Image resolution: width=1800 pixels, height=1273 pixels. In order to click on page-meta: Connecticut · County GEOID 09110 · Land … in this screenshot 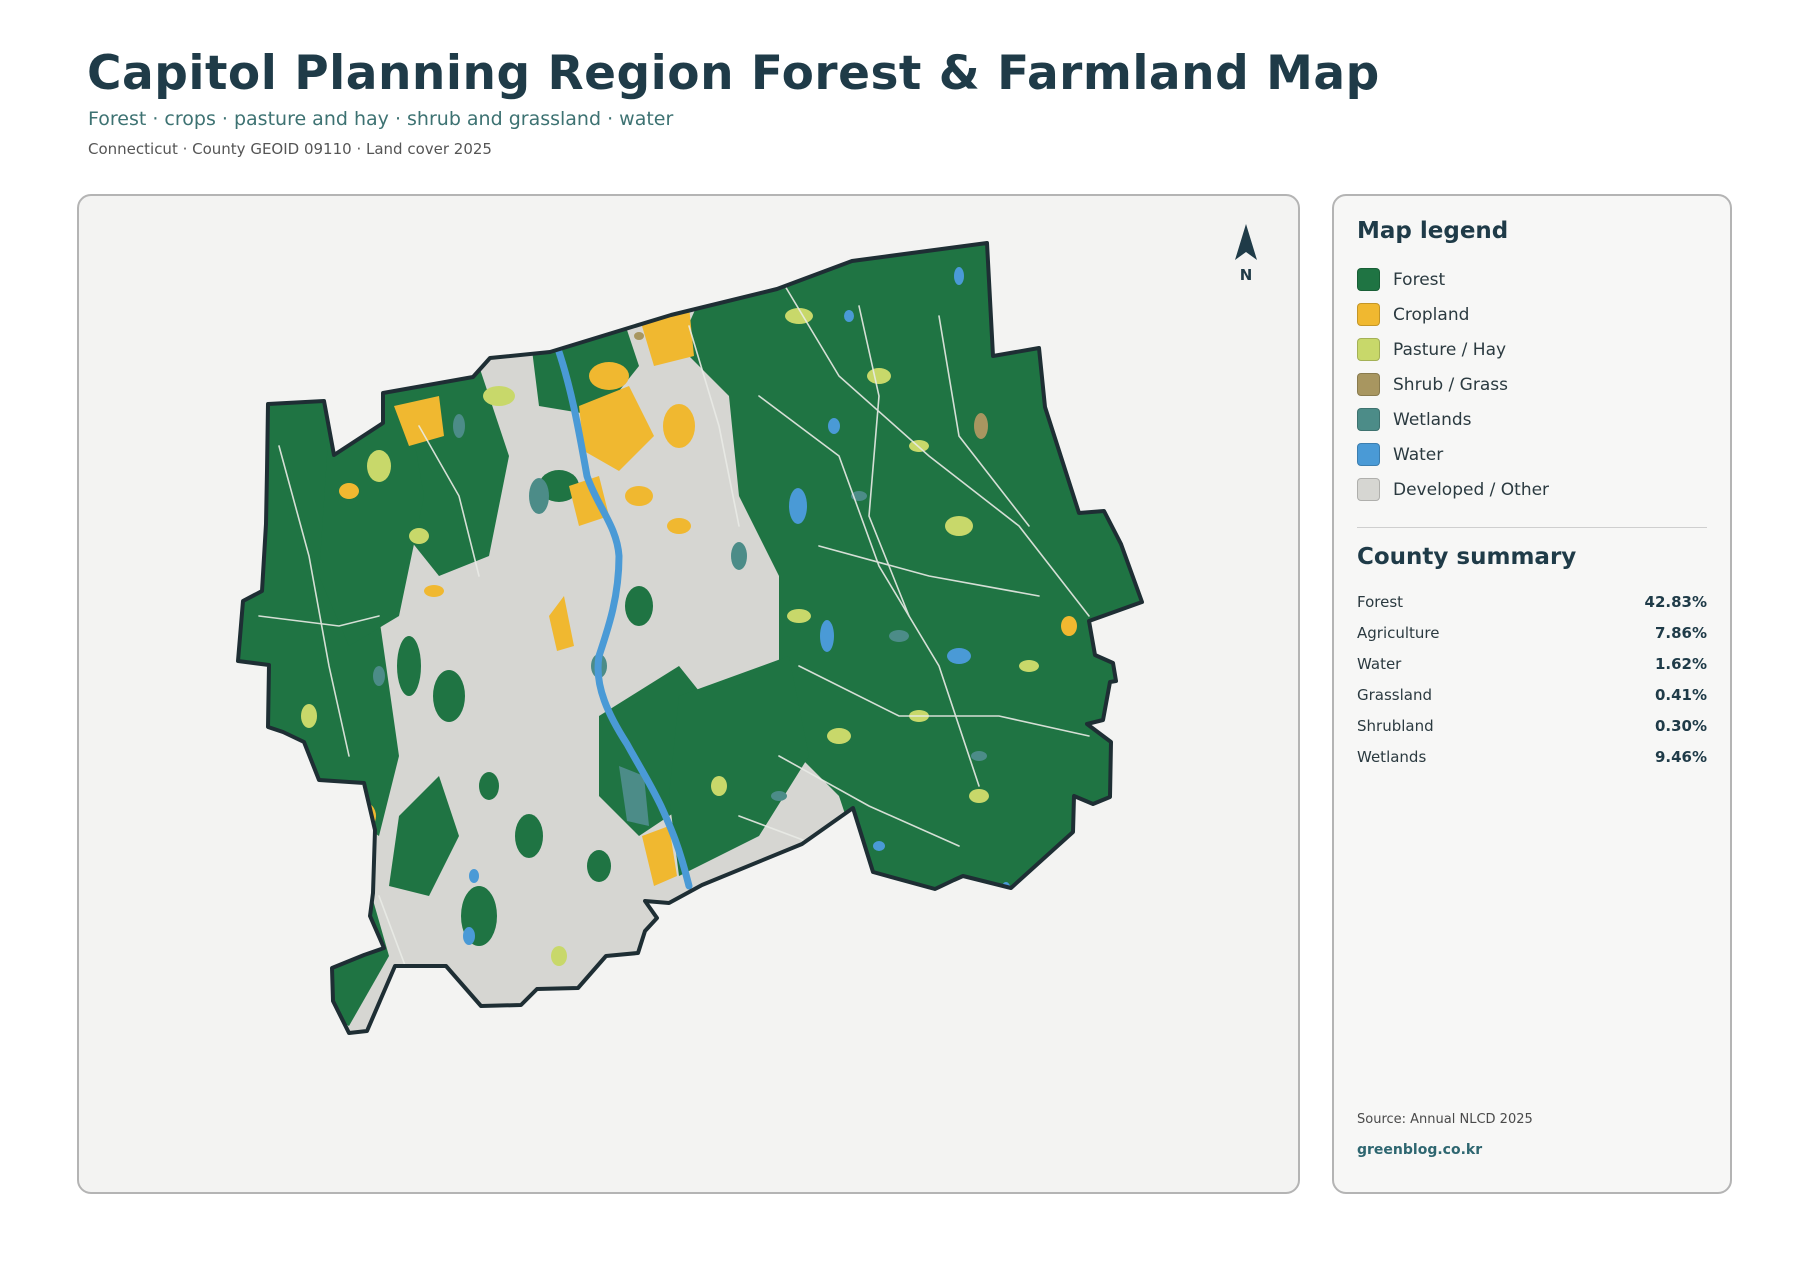, I will do `click(290, 149)`.